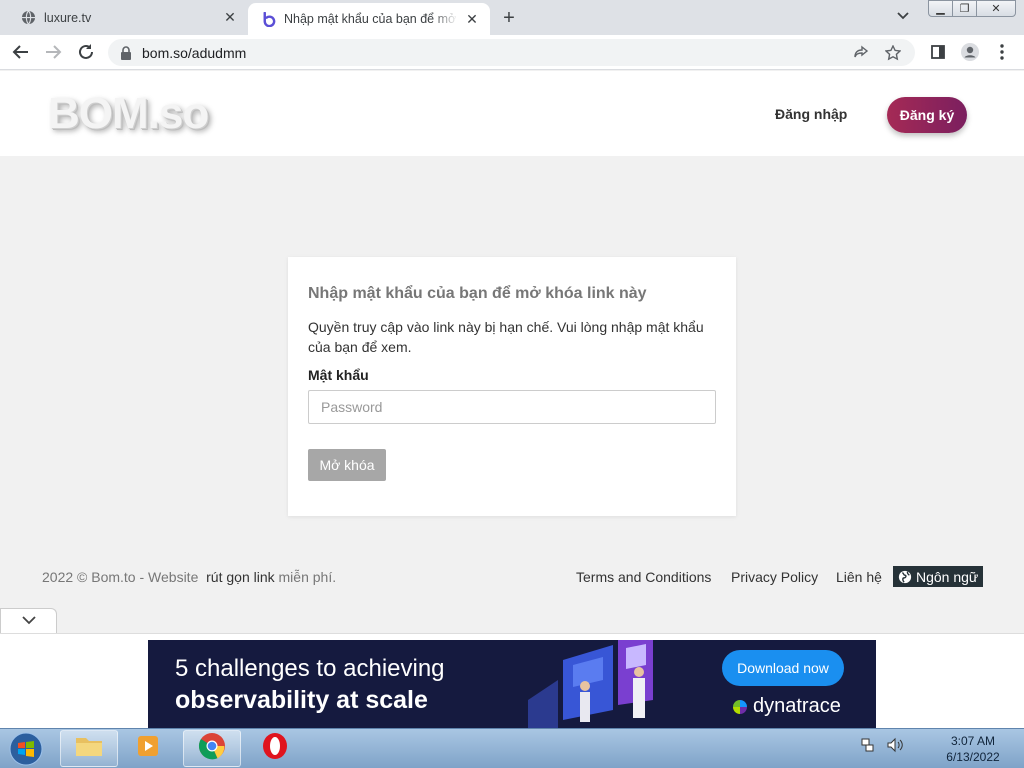  What do you see at coordinates (811, 114) in the screenshot?
I see `login-link: Đăng nhập` at bounding box center [811, 114].